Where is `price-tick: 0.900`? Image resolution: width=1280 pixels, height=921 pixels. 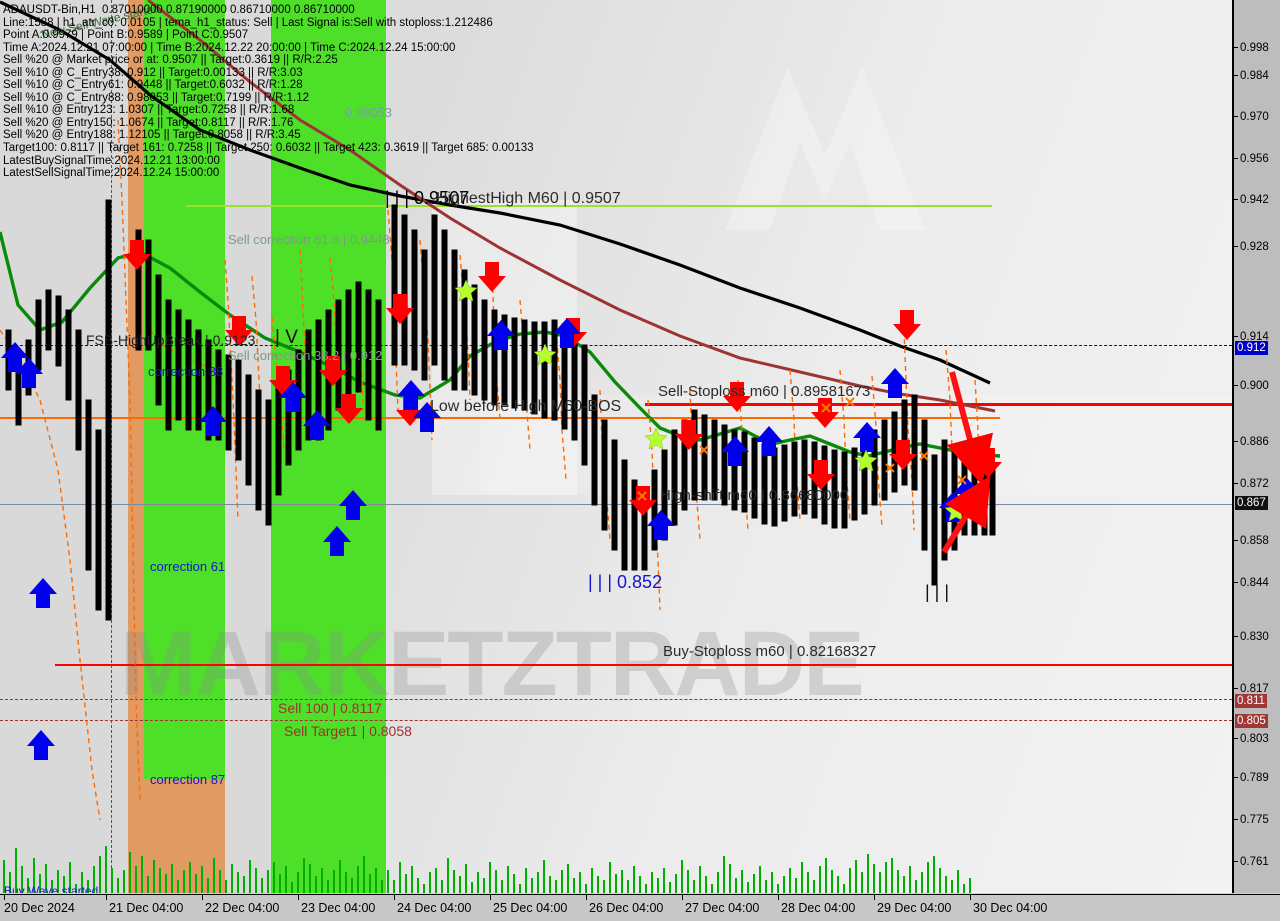
price-tick: 0.900 is located at coordinates (1257, 386).